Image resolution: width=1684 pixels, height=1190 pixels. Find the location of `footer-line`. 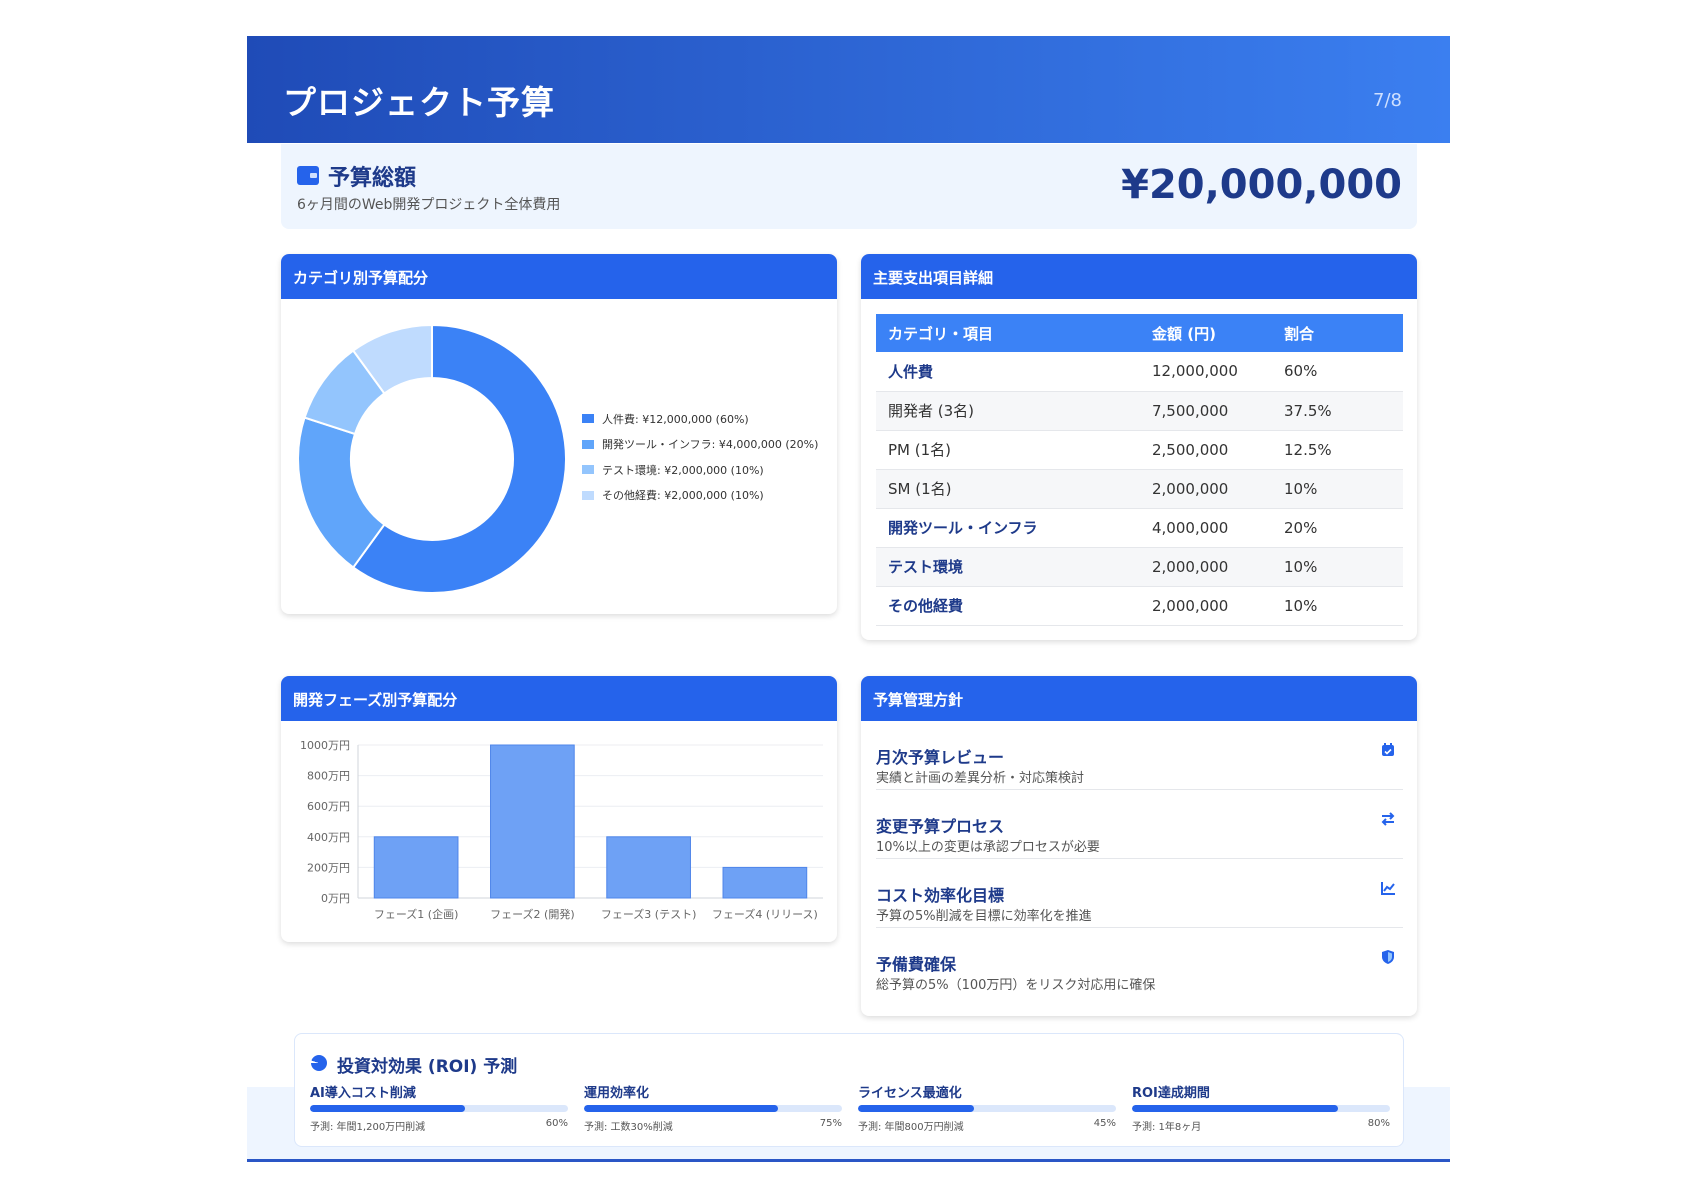

footer-line is located at coordinates (848, 1160).